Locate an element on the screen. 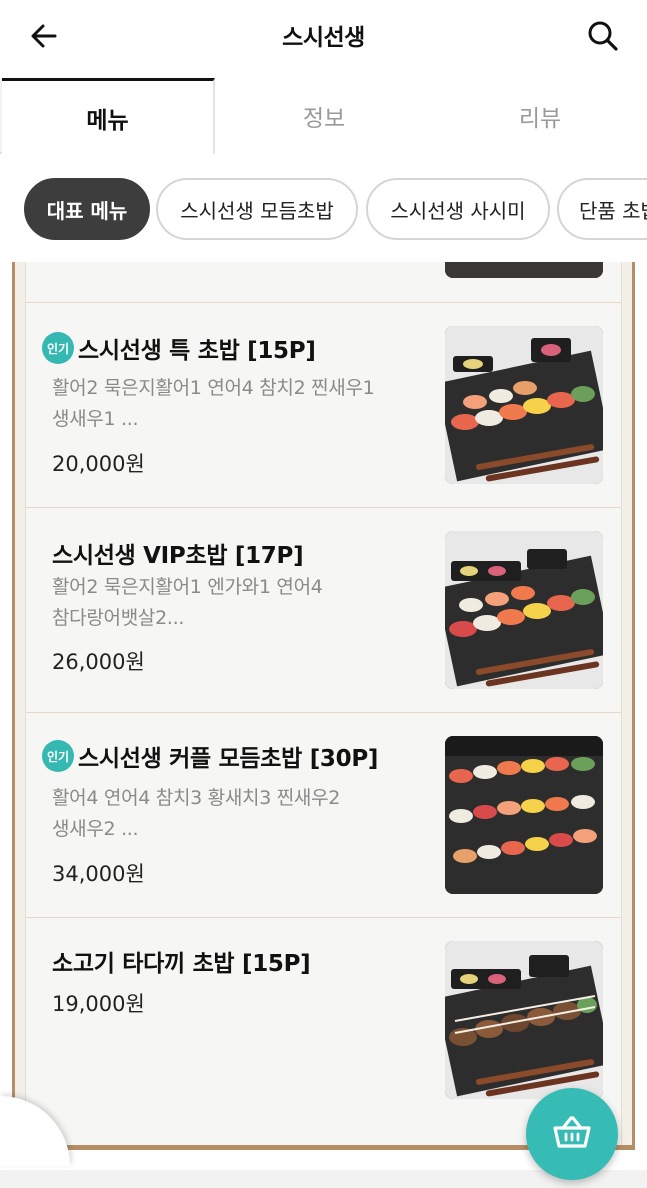 This screenshot has height=1188, width=647. tab-menu: 메뉴 is located at coordinates (108, 116).